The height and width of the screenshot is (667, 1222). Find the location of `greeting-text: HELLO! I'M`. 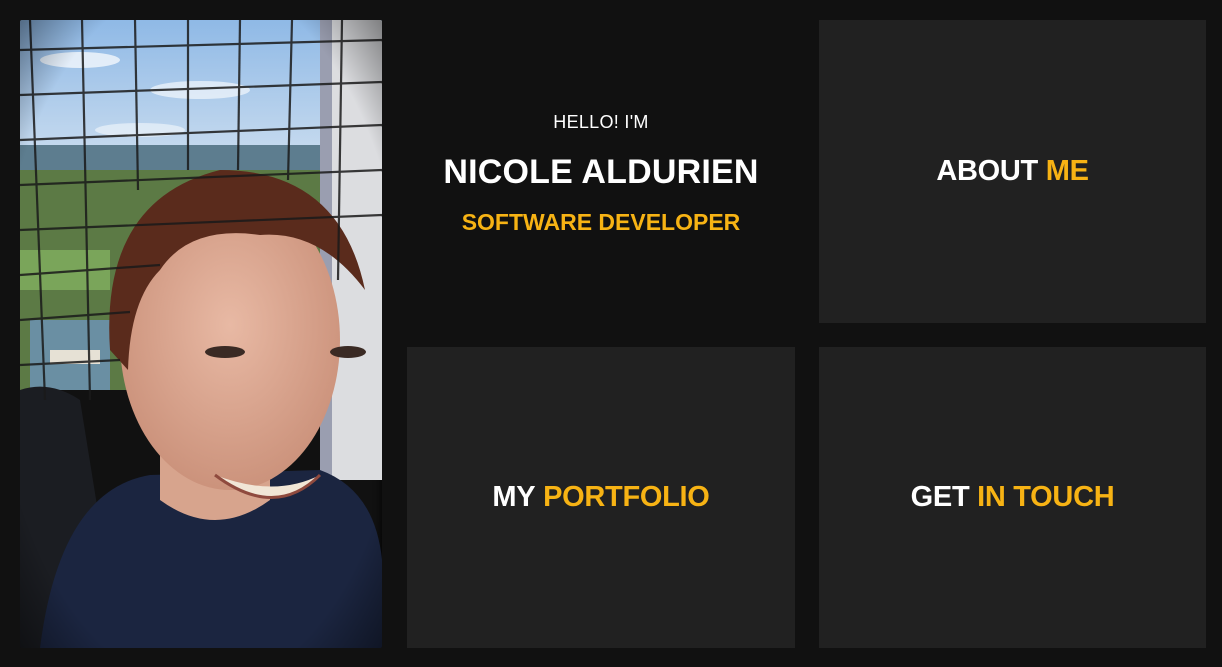

greeting-text: HELLO! I'M is located at coordinates (601, 122).